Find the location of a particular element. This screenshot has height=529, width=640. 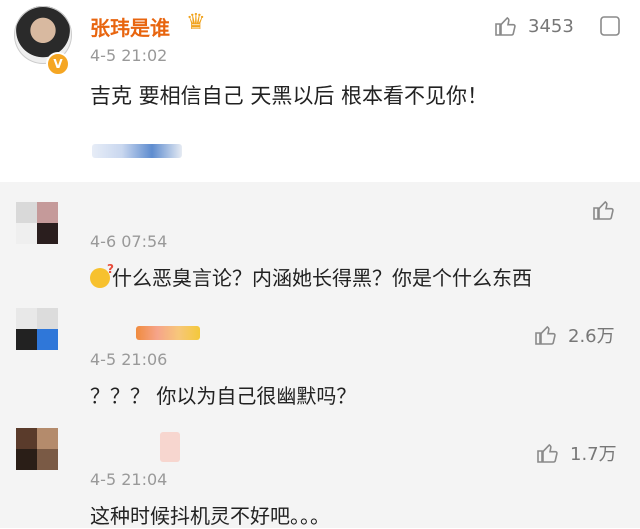

comment-text: ？？？ 你以为自己很幽默吗？ is located at coordinates (223, 396).